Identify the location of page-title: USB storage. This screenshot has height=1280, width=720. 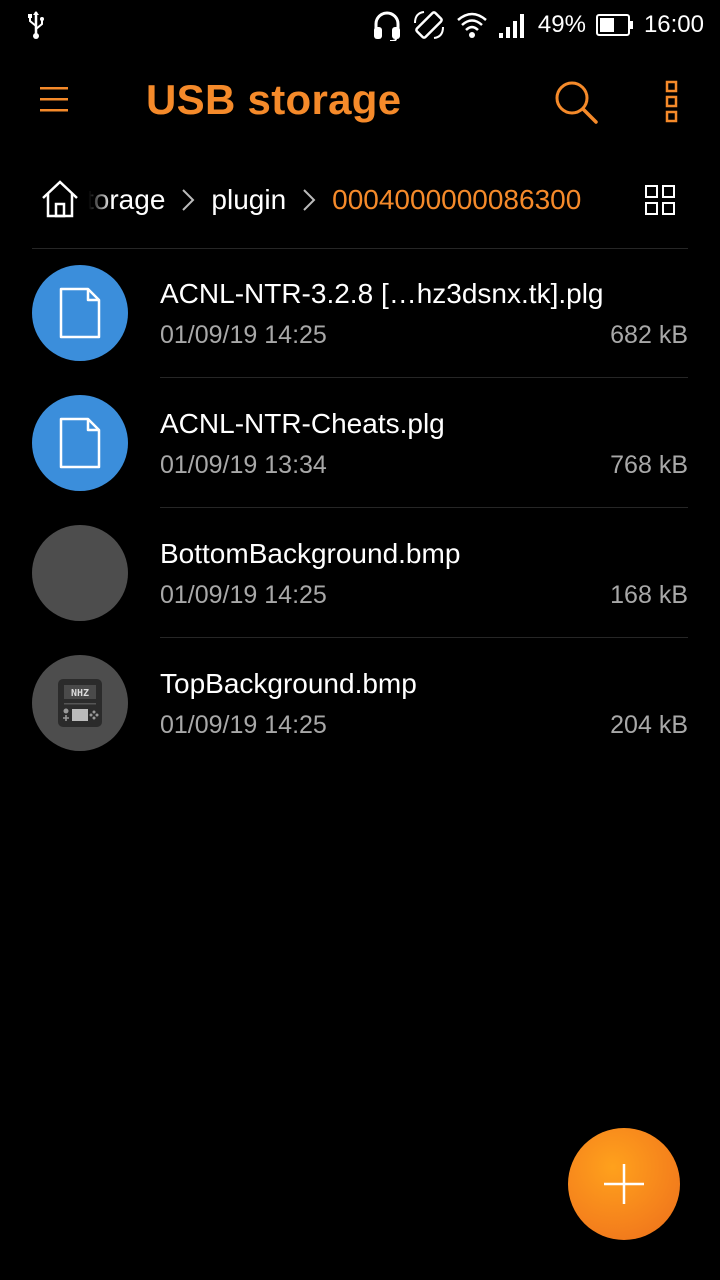
(274, 99).